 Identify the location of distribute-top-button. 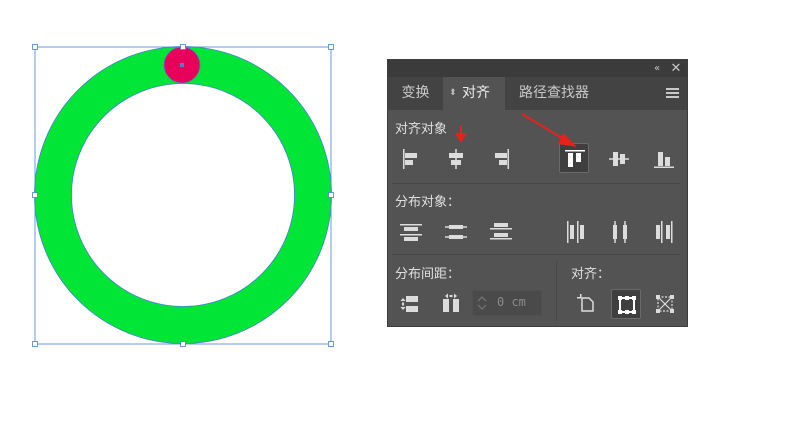
(411, 232).